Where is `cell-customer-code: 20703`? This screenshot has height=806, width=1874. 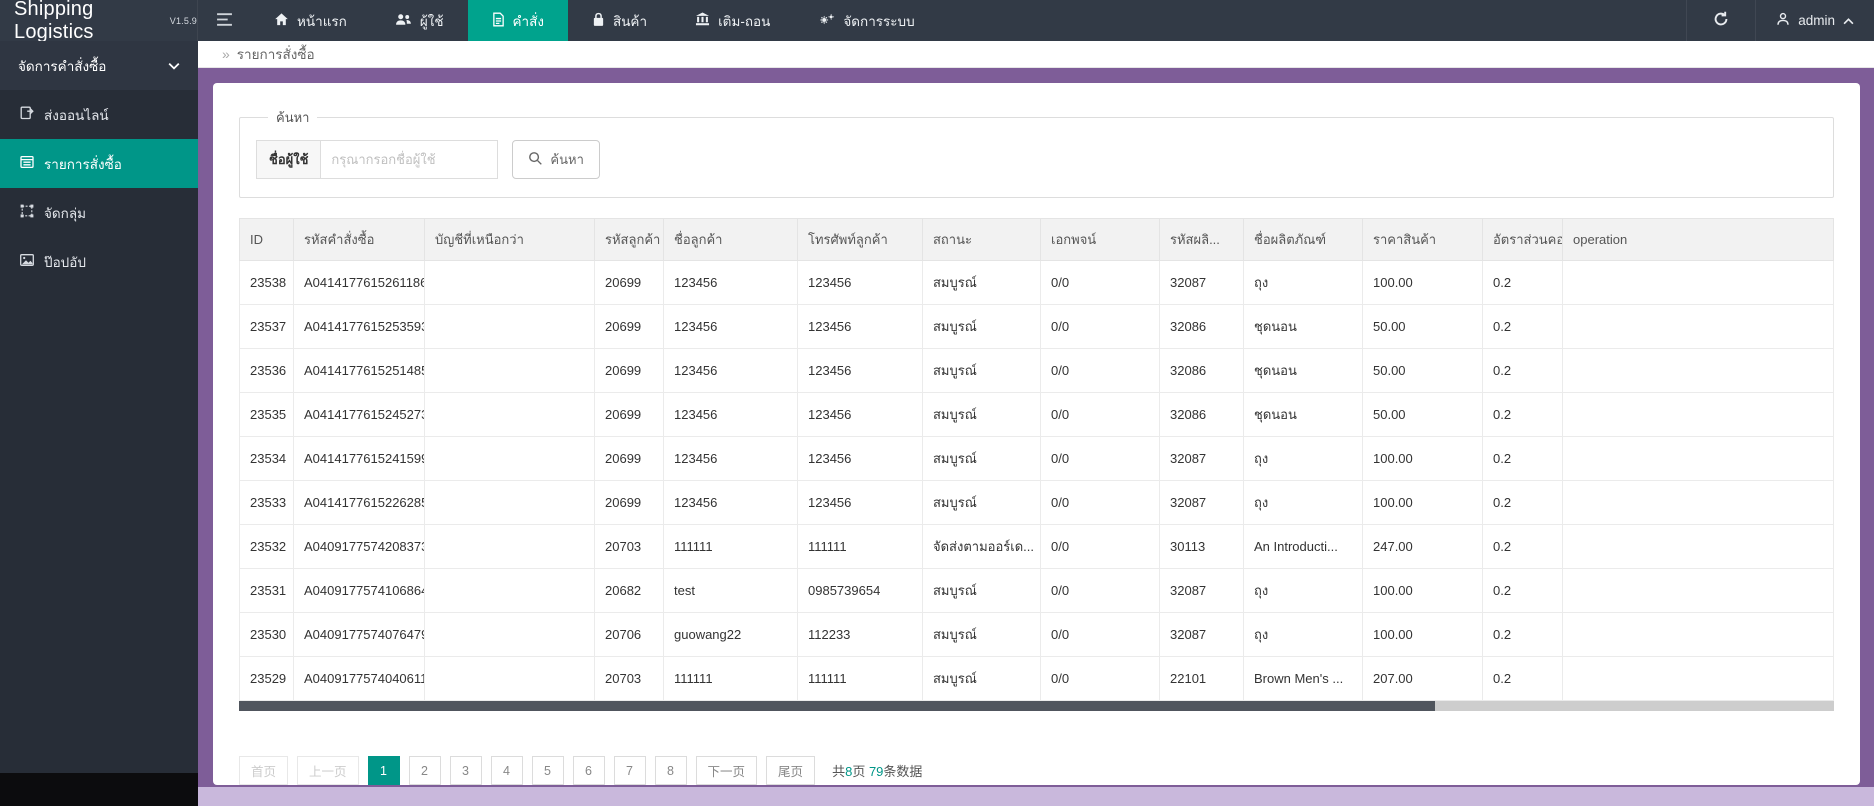
cell-customer-code: 20703 is located at coordinates (629, 547).